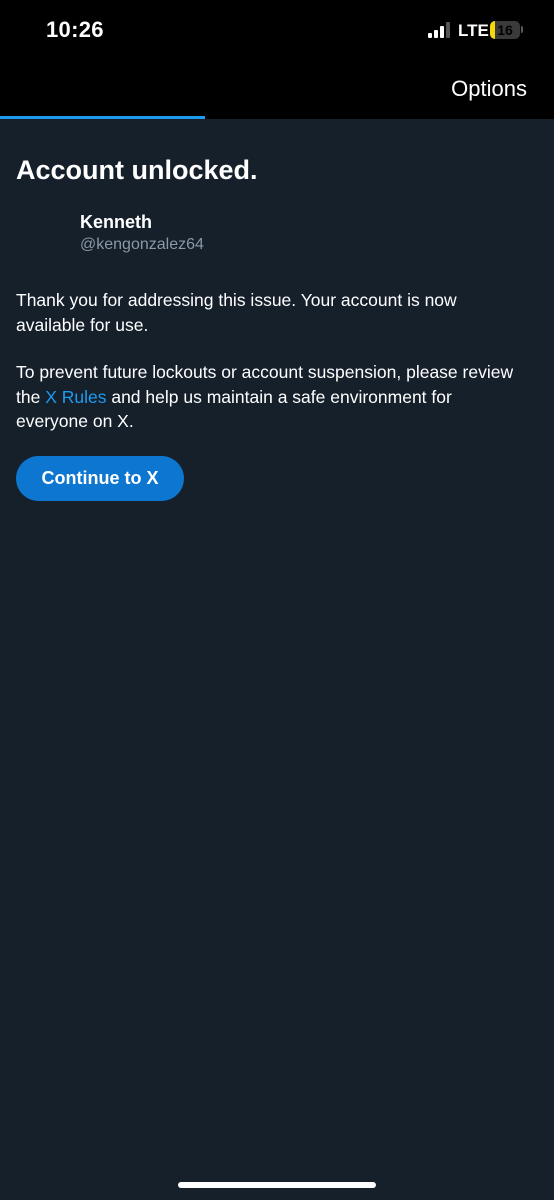 This screenshot has height=1200, width=554. Describe the element at coordinates (100, 478) in the screenshot. I see `continue-to-x-button: Continue to X` at that location.